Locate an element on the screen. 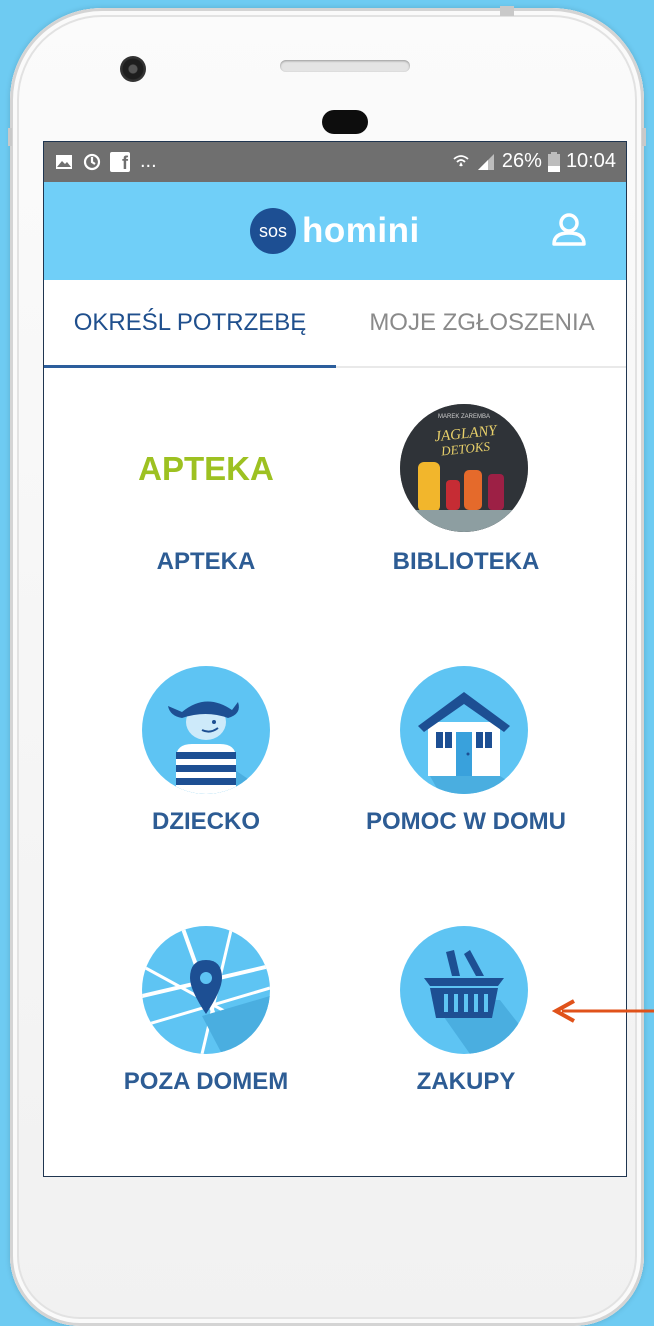 This screenshot has height=1326, width=654. tab-moje-zgloszenia: MOJE ZGŁOSZENIA is located at coordinates (481, 323).